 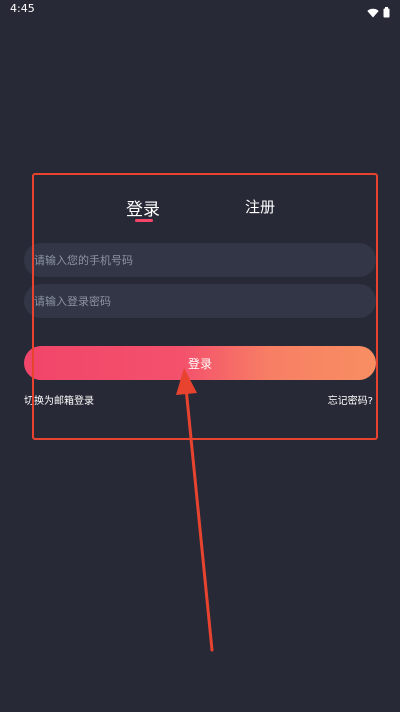 I want to click on active-tab-indicator, so click(x=144, y=220).